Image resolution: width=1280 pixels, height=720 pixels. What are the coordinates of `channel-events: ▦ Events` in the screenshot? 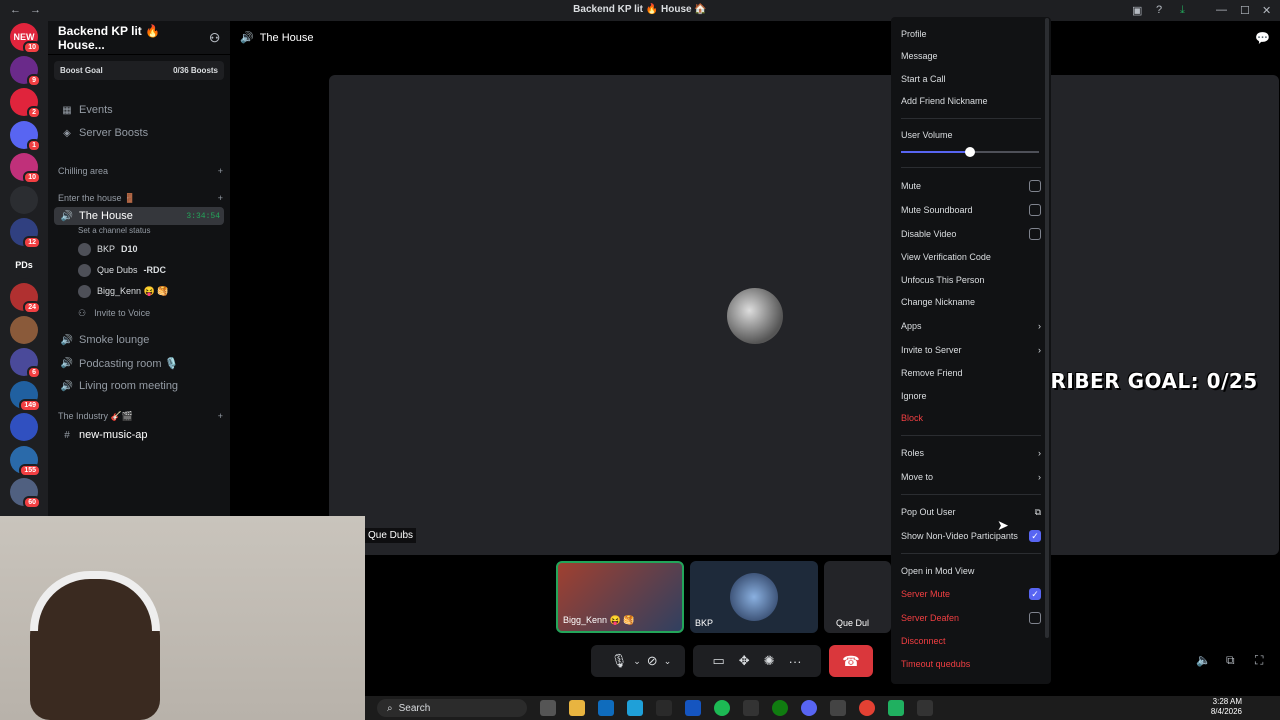 It's located at (139, 110).